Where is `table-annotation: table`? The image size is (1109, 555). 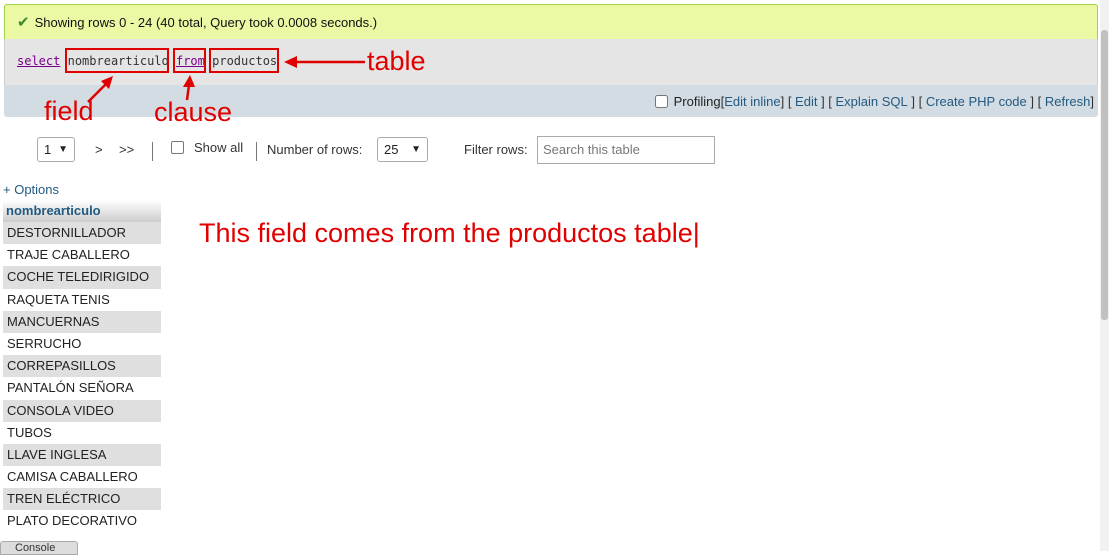 table-annotation: table is located at coordinates (396, 61).